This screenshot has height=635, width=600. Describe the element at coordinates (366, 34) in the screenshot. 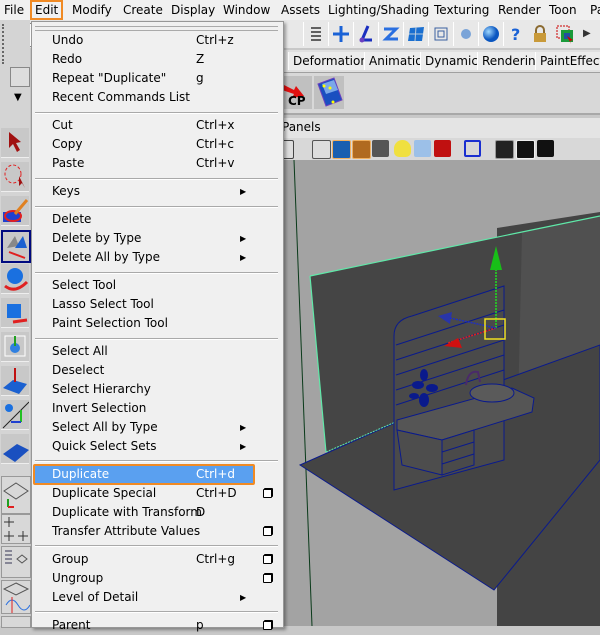

I see `snap-curve-icon` at that location.